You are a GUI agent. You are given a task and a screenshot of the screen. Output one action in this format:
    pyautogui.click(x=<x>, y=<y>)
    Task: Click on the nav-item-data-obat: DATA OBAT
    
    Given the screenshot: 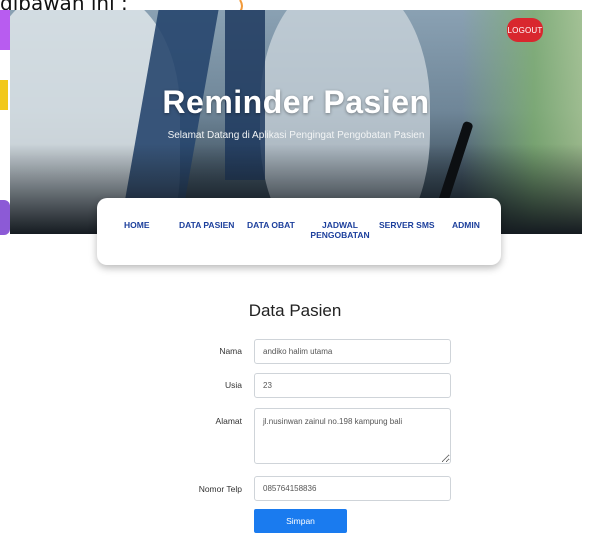 What is the action you would take?
    pyautogui.click(x=271, y=225)
    